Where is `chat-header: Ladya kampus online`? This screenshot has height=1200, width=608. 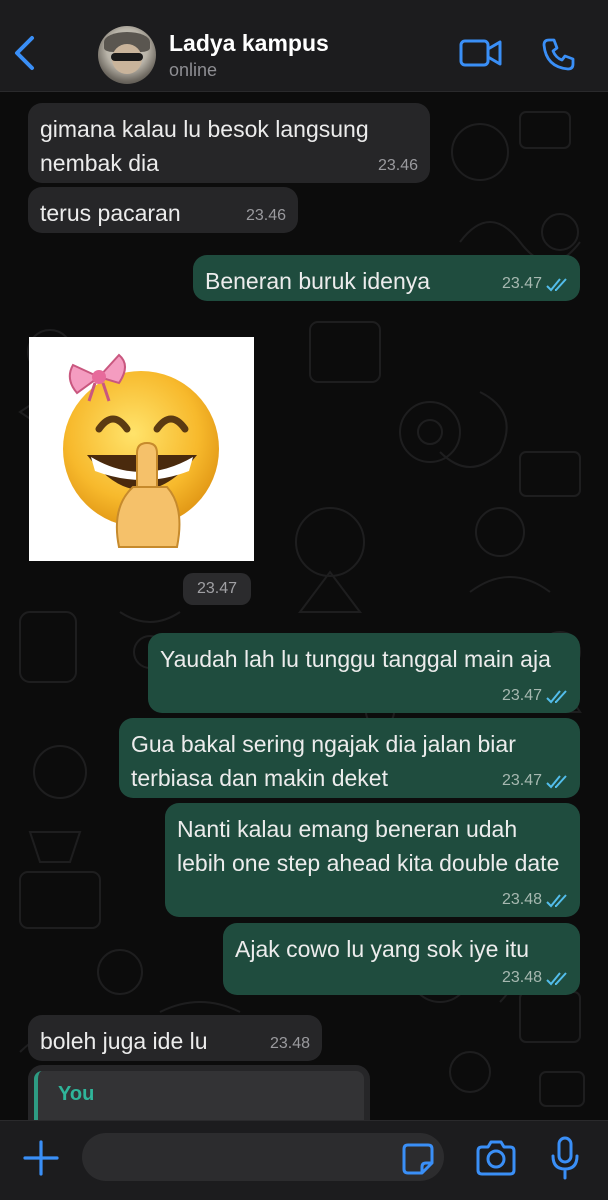
chat-header: Ladya kampus online is located at coordinates (304, 46).